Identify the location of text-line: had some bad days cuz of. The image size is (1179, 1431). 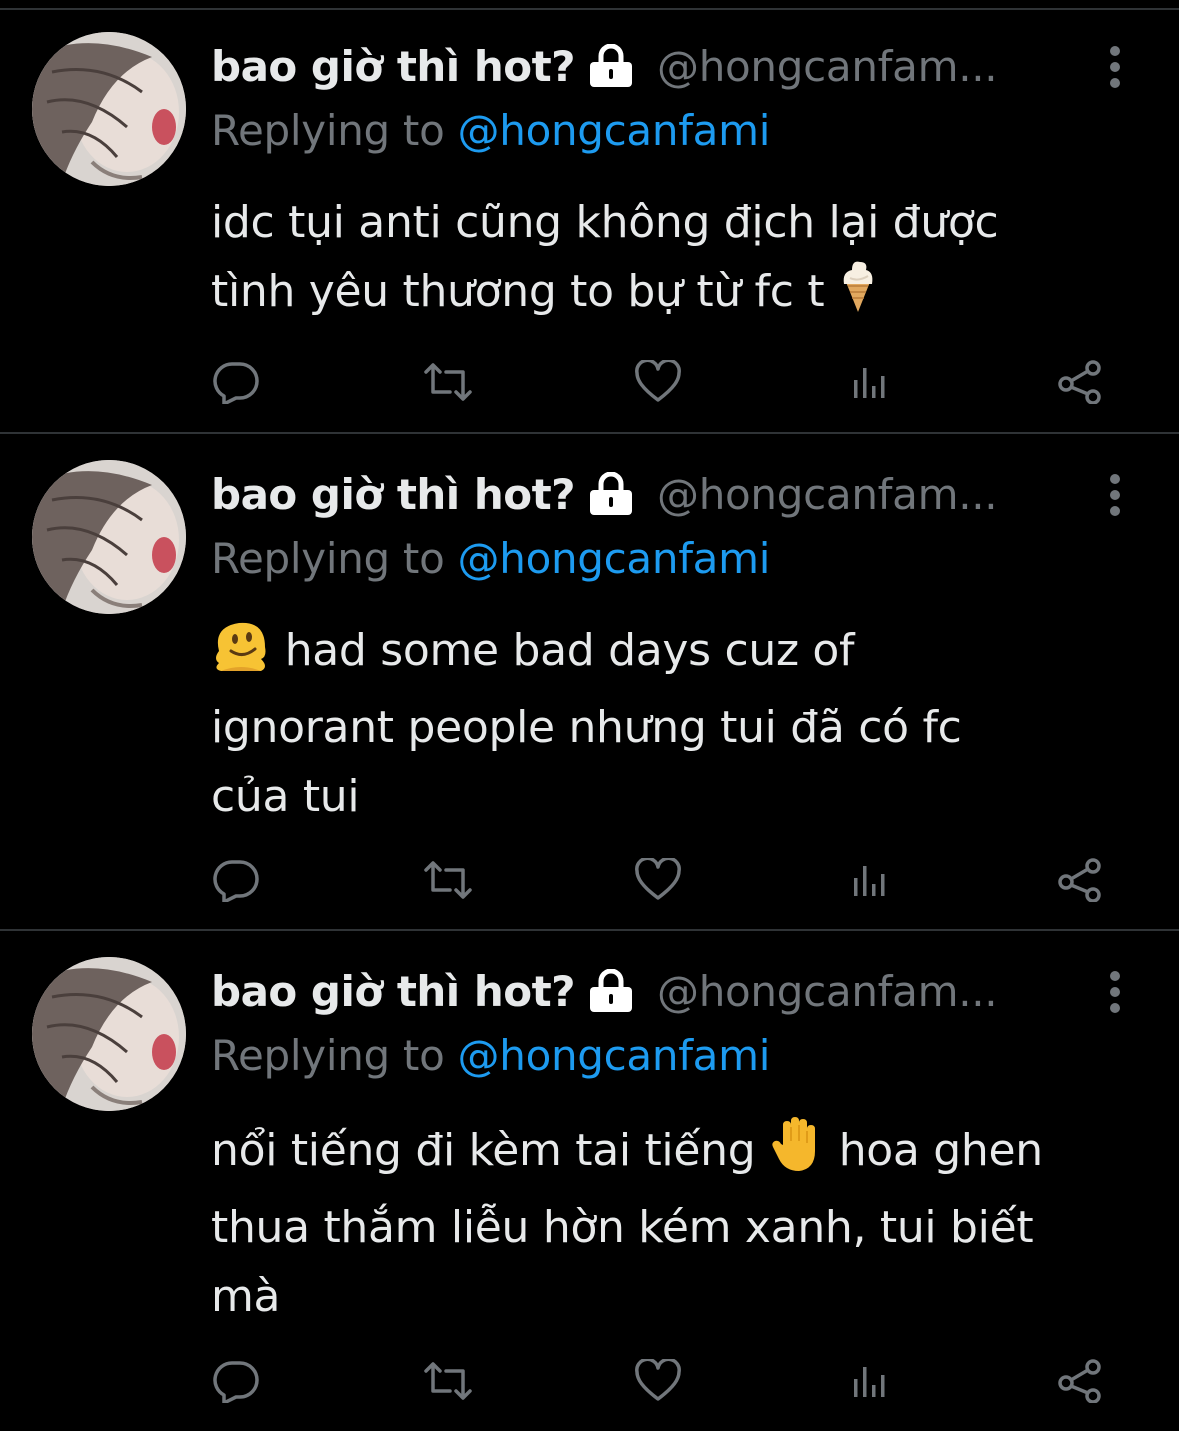
(569, 650).